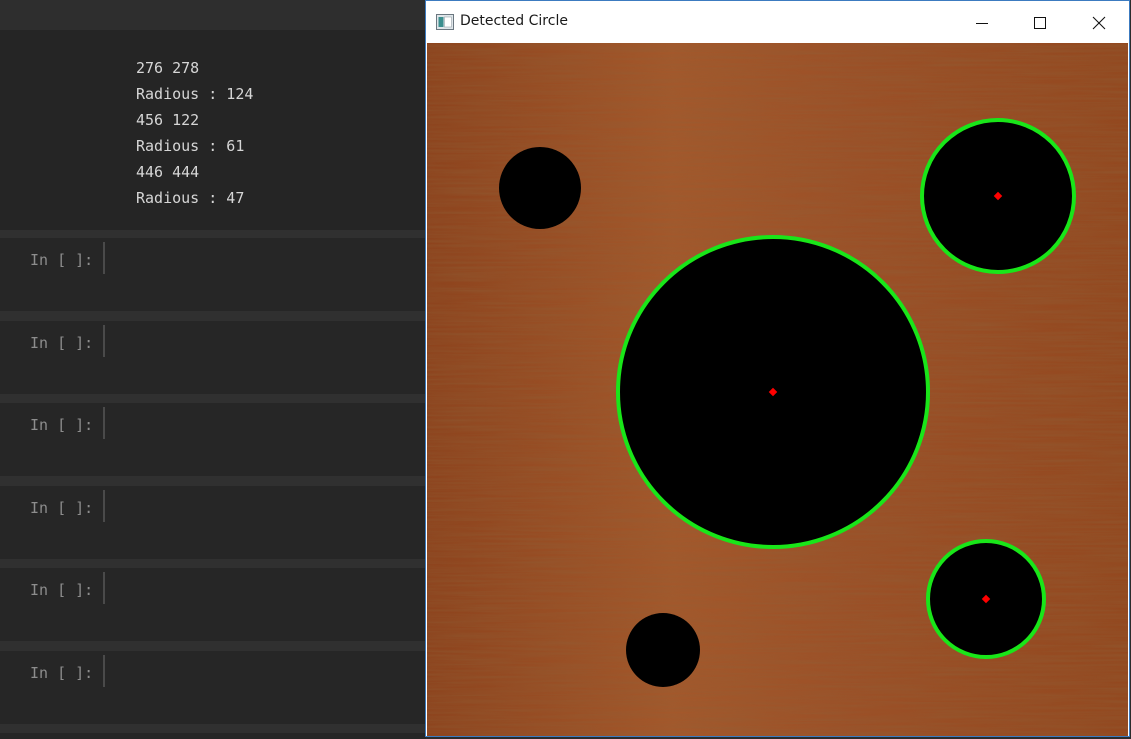 This screenshot has height=739, width=1131. What do you see at coordinates (213, 15) in the screenshot?
I see `notebook-toolbar-strip` at bounding box center [213, 15].